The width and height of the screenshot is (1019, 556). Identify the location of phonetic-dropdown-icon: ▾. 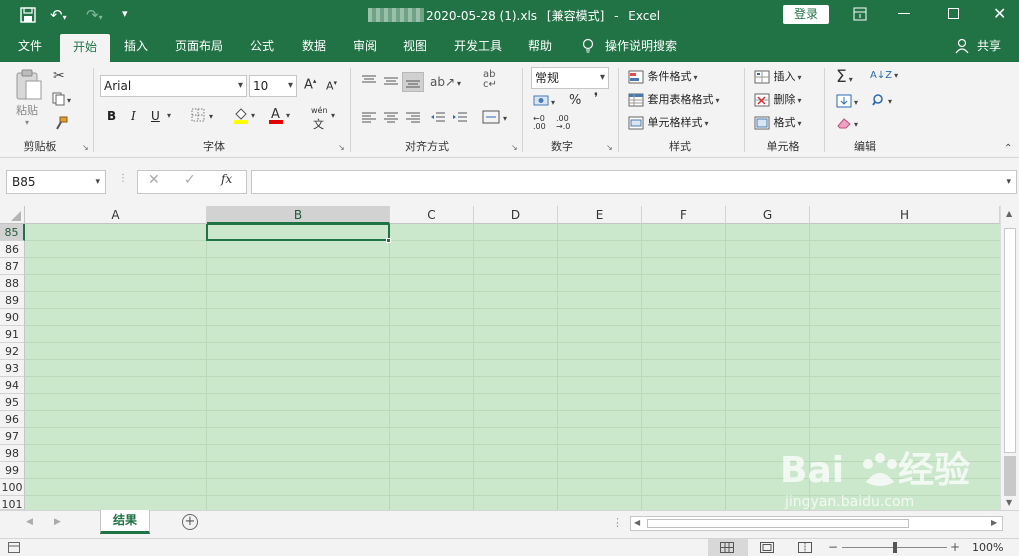
(333, 115).